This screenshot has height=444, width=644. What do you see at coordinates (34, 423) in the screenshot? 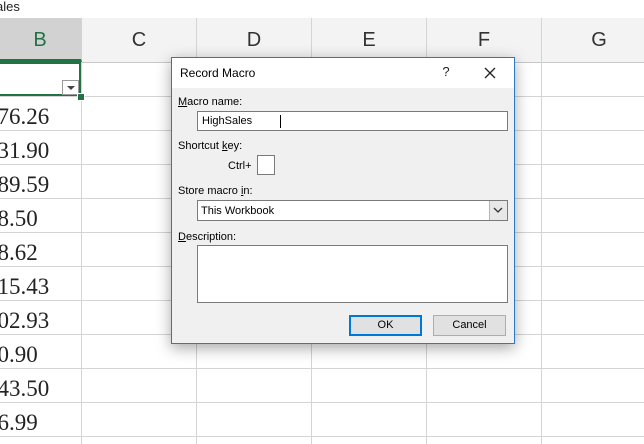
I see `cell-value: 96.99` at bounding box center [34, 423].